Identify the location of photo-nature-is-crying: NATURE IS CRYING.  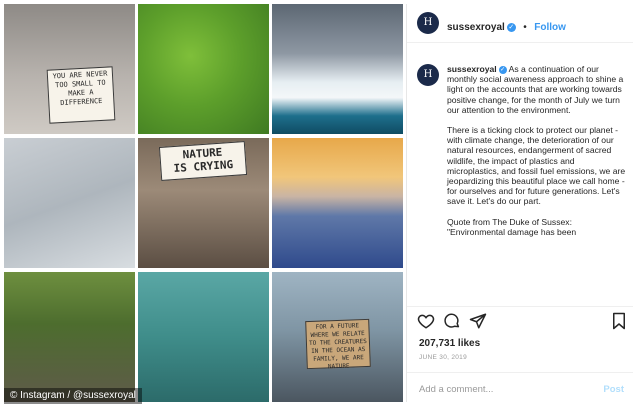
(203, 203).